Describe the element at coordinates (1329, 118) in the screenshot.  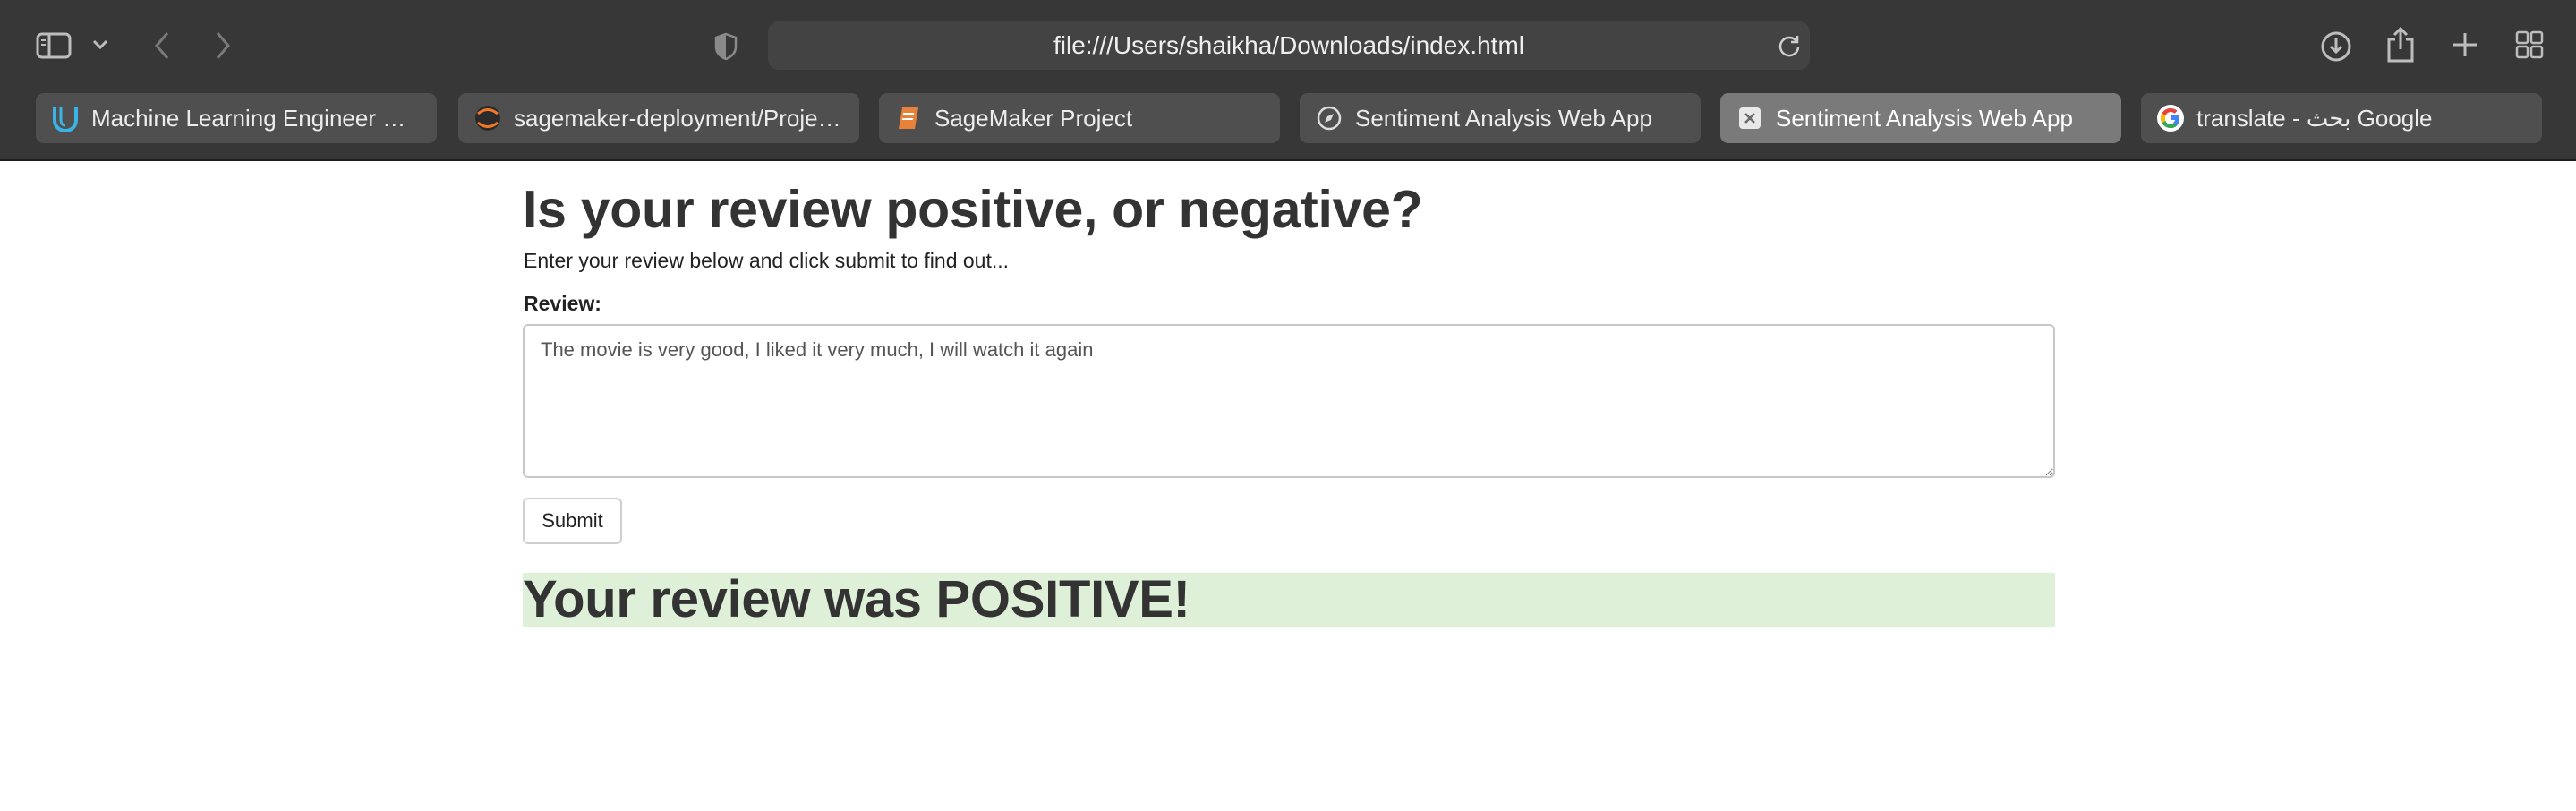
I see `compass-icon` at that location.